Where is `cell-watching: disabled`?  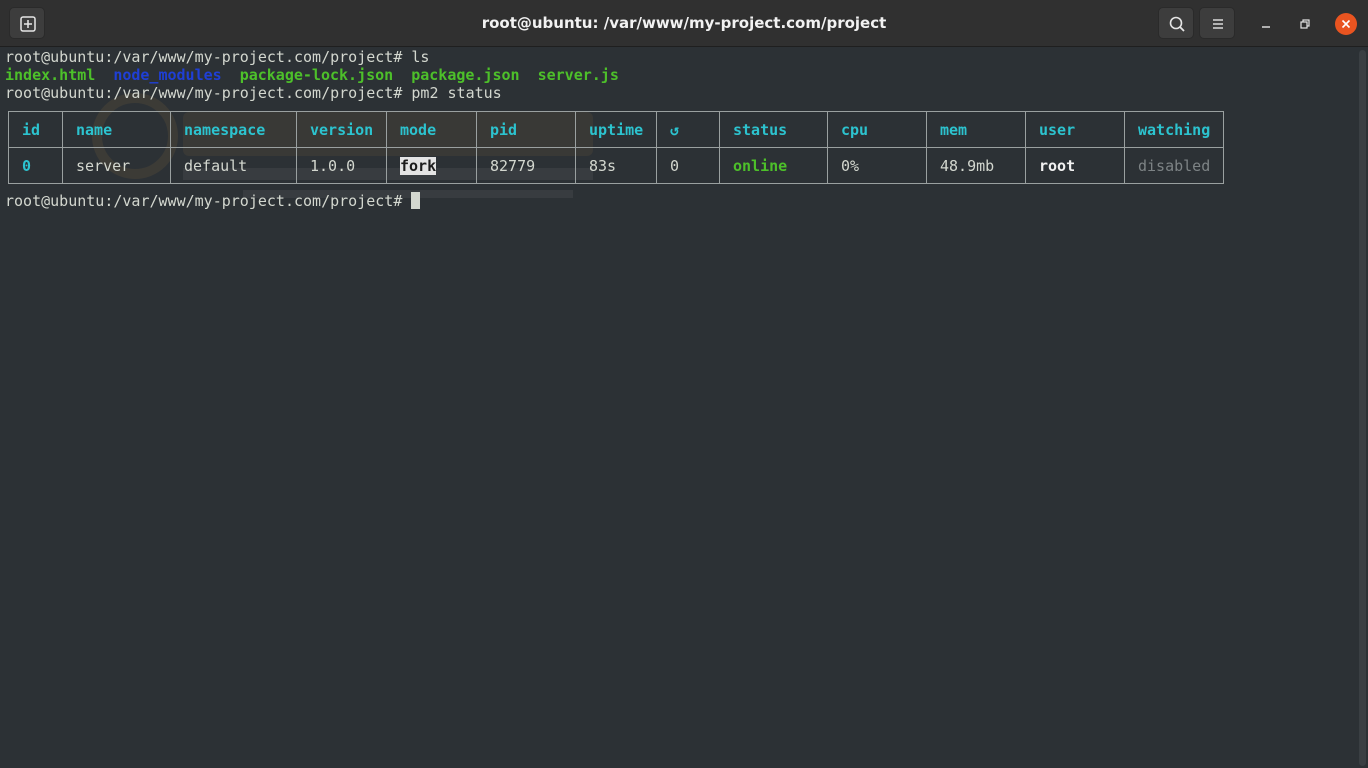
cell-watching: disabled is located at coordinates (1174, 165).